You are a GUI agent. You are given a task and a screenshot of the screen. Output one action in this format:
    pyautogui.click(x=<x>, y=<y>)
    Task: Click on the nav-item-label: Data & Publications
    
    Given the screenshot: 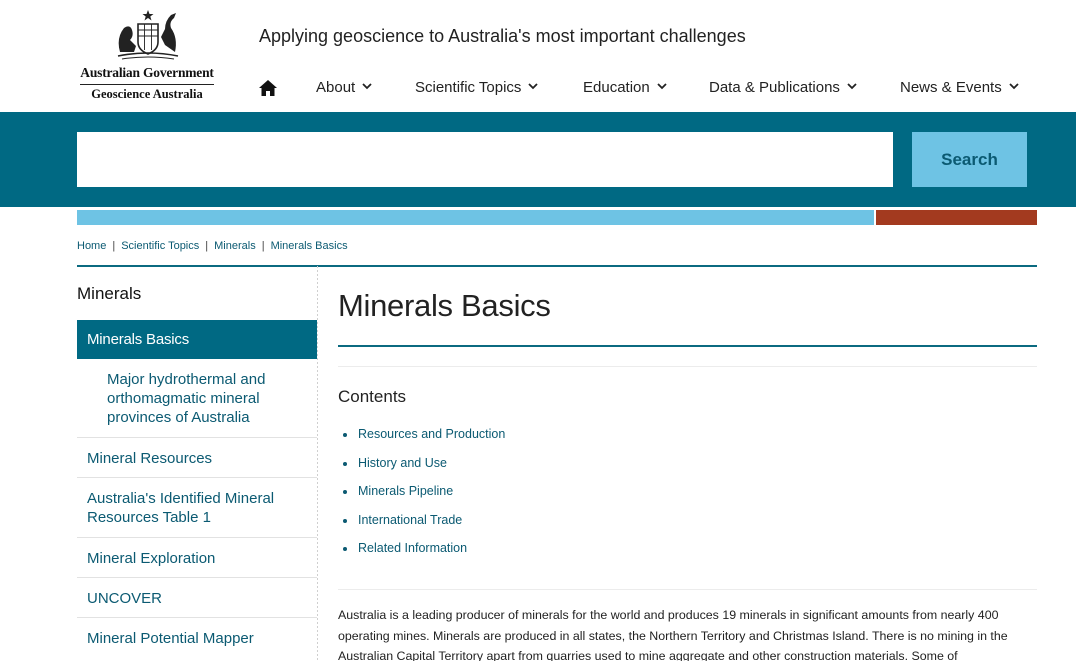 What is the action you would take?
    pyautogui.click(x=774, y=87)
    